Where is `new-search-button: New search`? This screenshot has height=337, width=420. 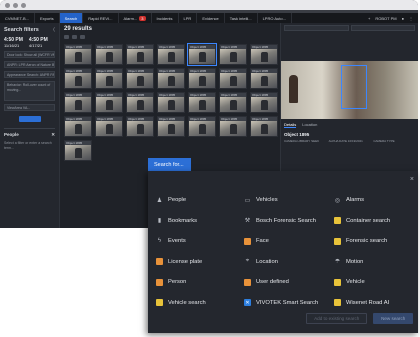 new-search-button: New search is located at coordinates (393, 318).